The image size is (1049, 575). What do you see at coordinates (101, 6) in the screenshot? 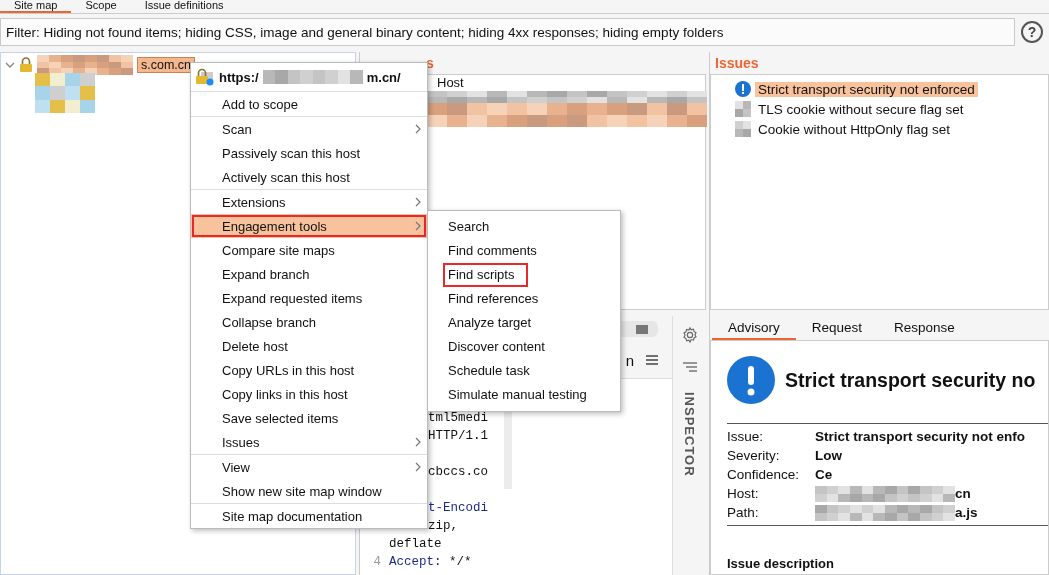
I see `tab: Scope` at bounding box center [101, 6].